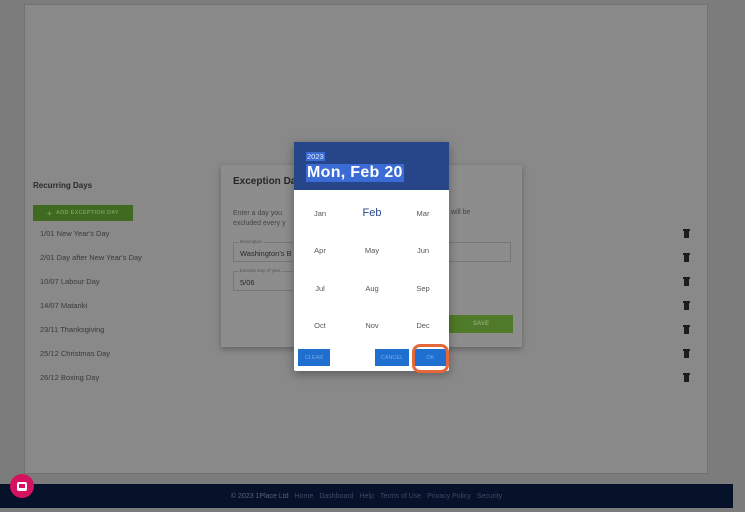 The image size is (745, 512). What do you see at coordinates (480, 252) in the screenshot?
I see `description-field-end` at bounding box center [480, 252].